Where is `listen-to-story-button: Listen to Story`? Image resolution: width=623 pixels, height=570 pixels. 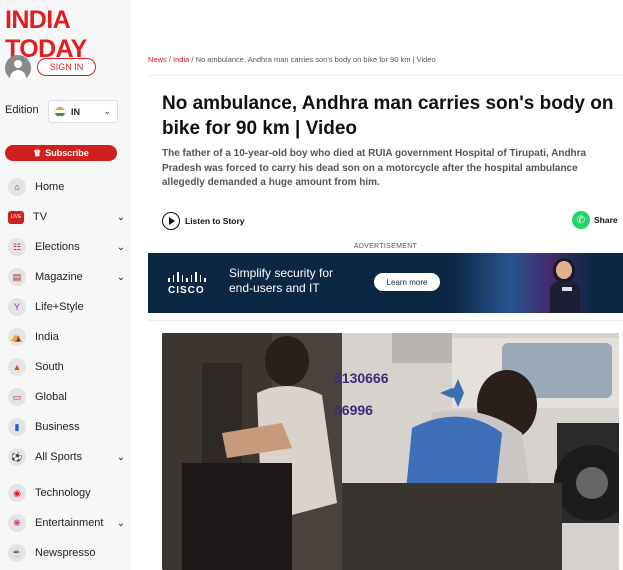 listen-to-story-button: Listen to Story is located at coordinates (203, 221).